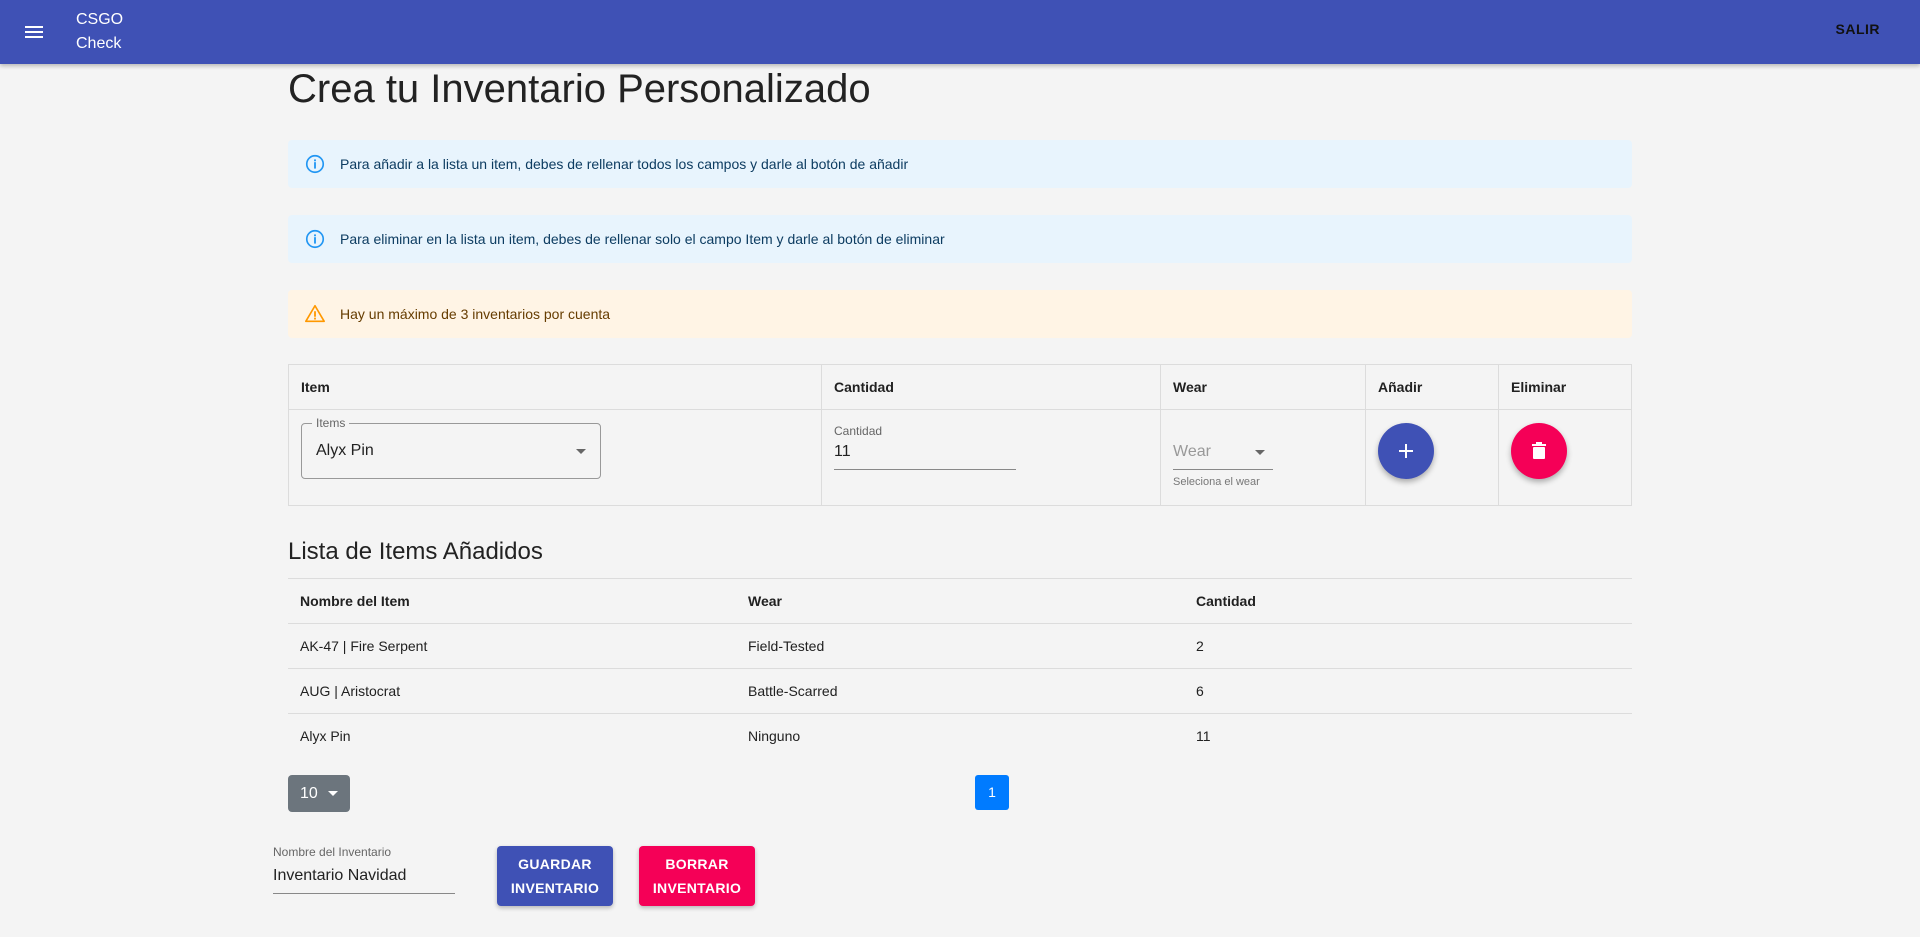  What do you see at coordinates (99, 43) in the screenshot?
I see `brand-line-2: Check` at bounding box center [99, 43].